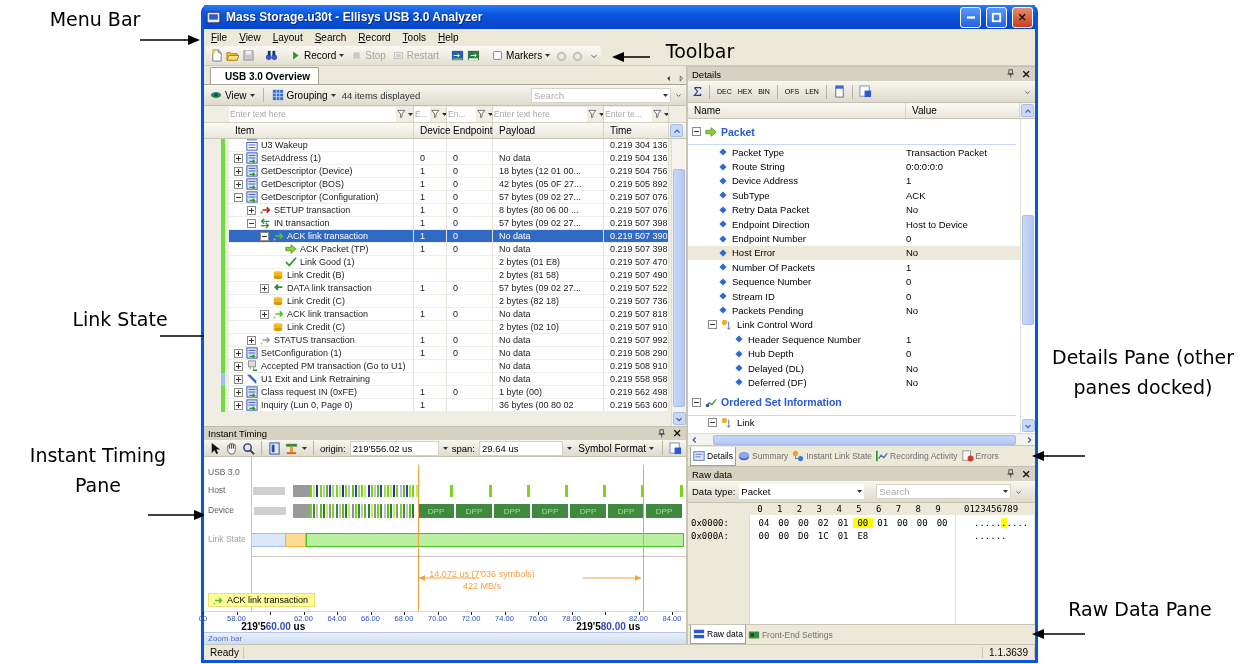 The height and width of the screenshot is (664, 1245). Describe the element at coordinates (321, 392) in the screenshot. I see `tree-row: Class request IN (0xFE)` at that location.